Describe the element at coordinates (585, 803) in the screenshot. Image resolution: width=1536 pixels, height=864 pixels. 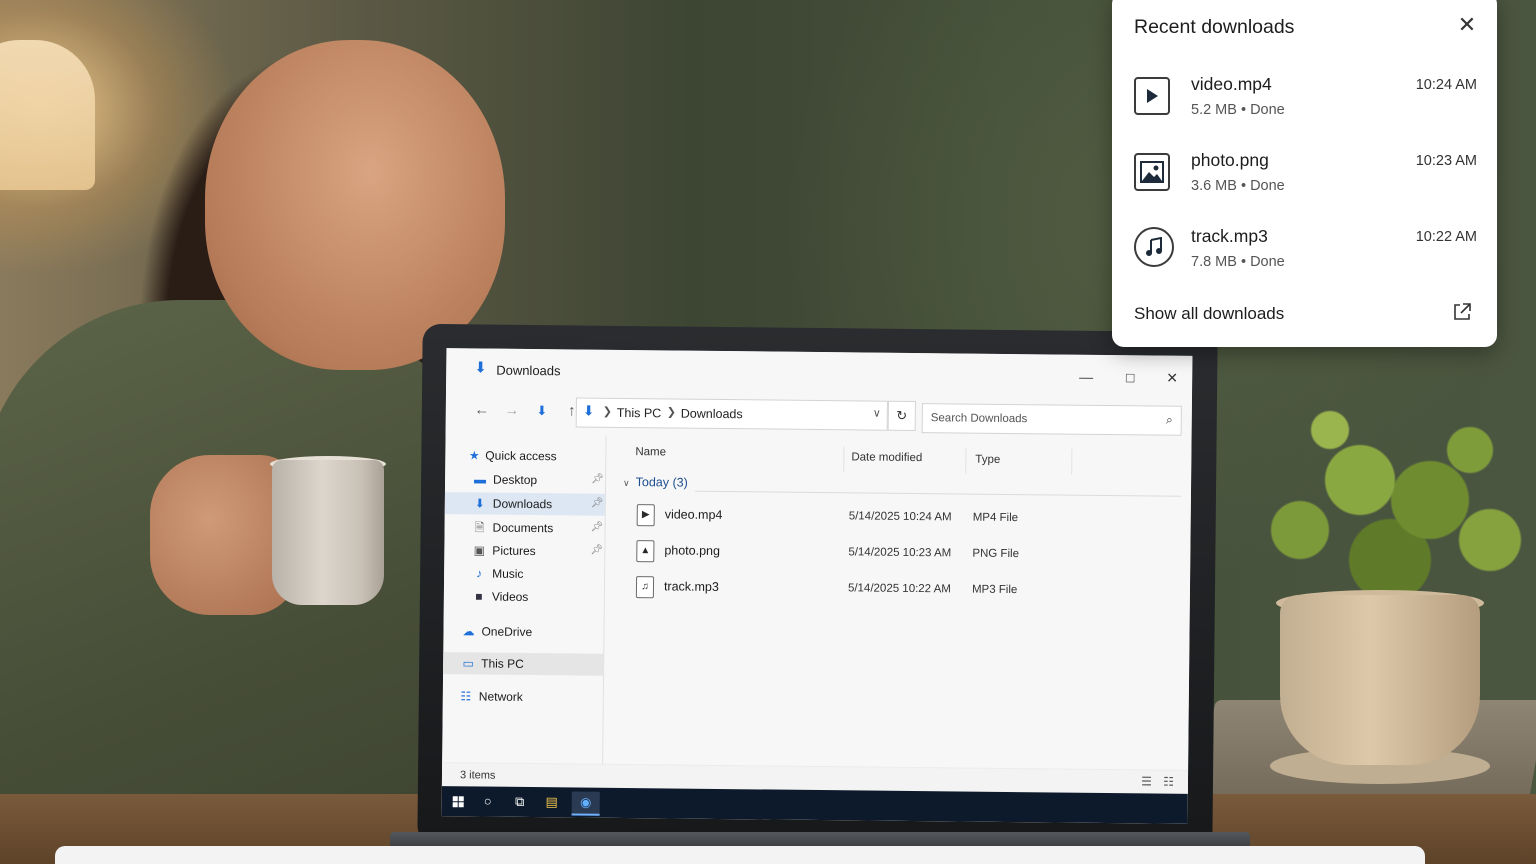
I see `browser-icon: ◉` at that location.